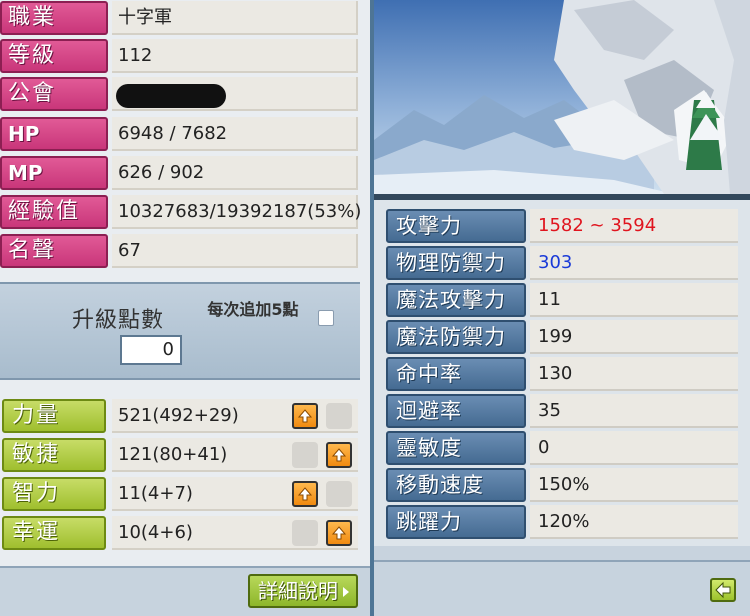 The image size is (750, 616). Describe the element at coordinates (634, 448) in the screenshot. I see `detail-value: 0` at that location.